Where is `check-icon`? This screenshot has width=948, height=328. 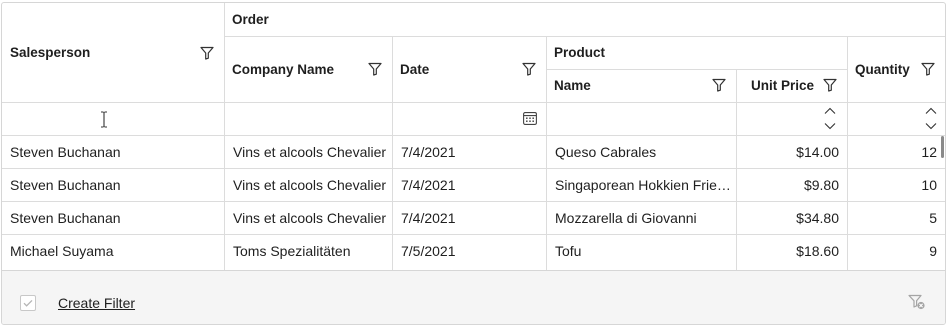
check-icon is located at coordinates (28, 303).